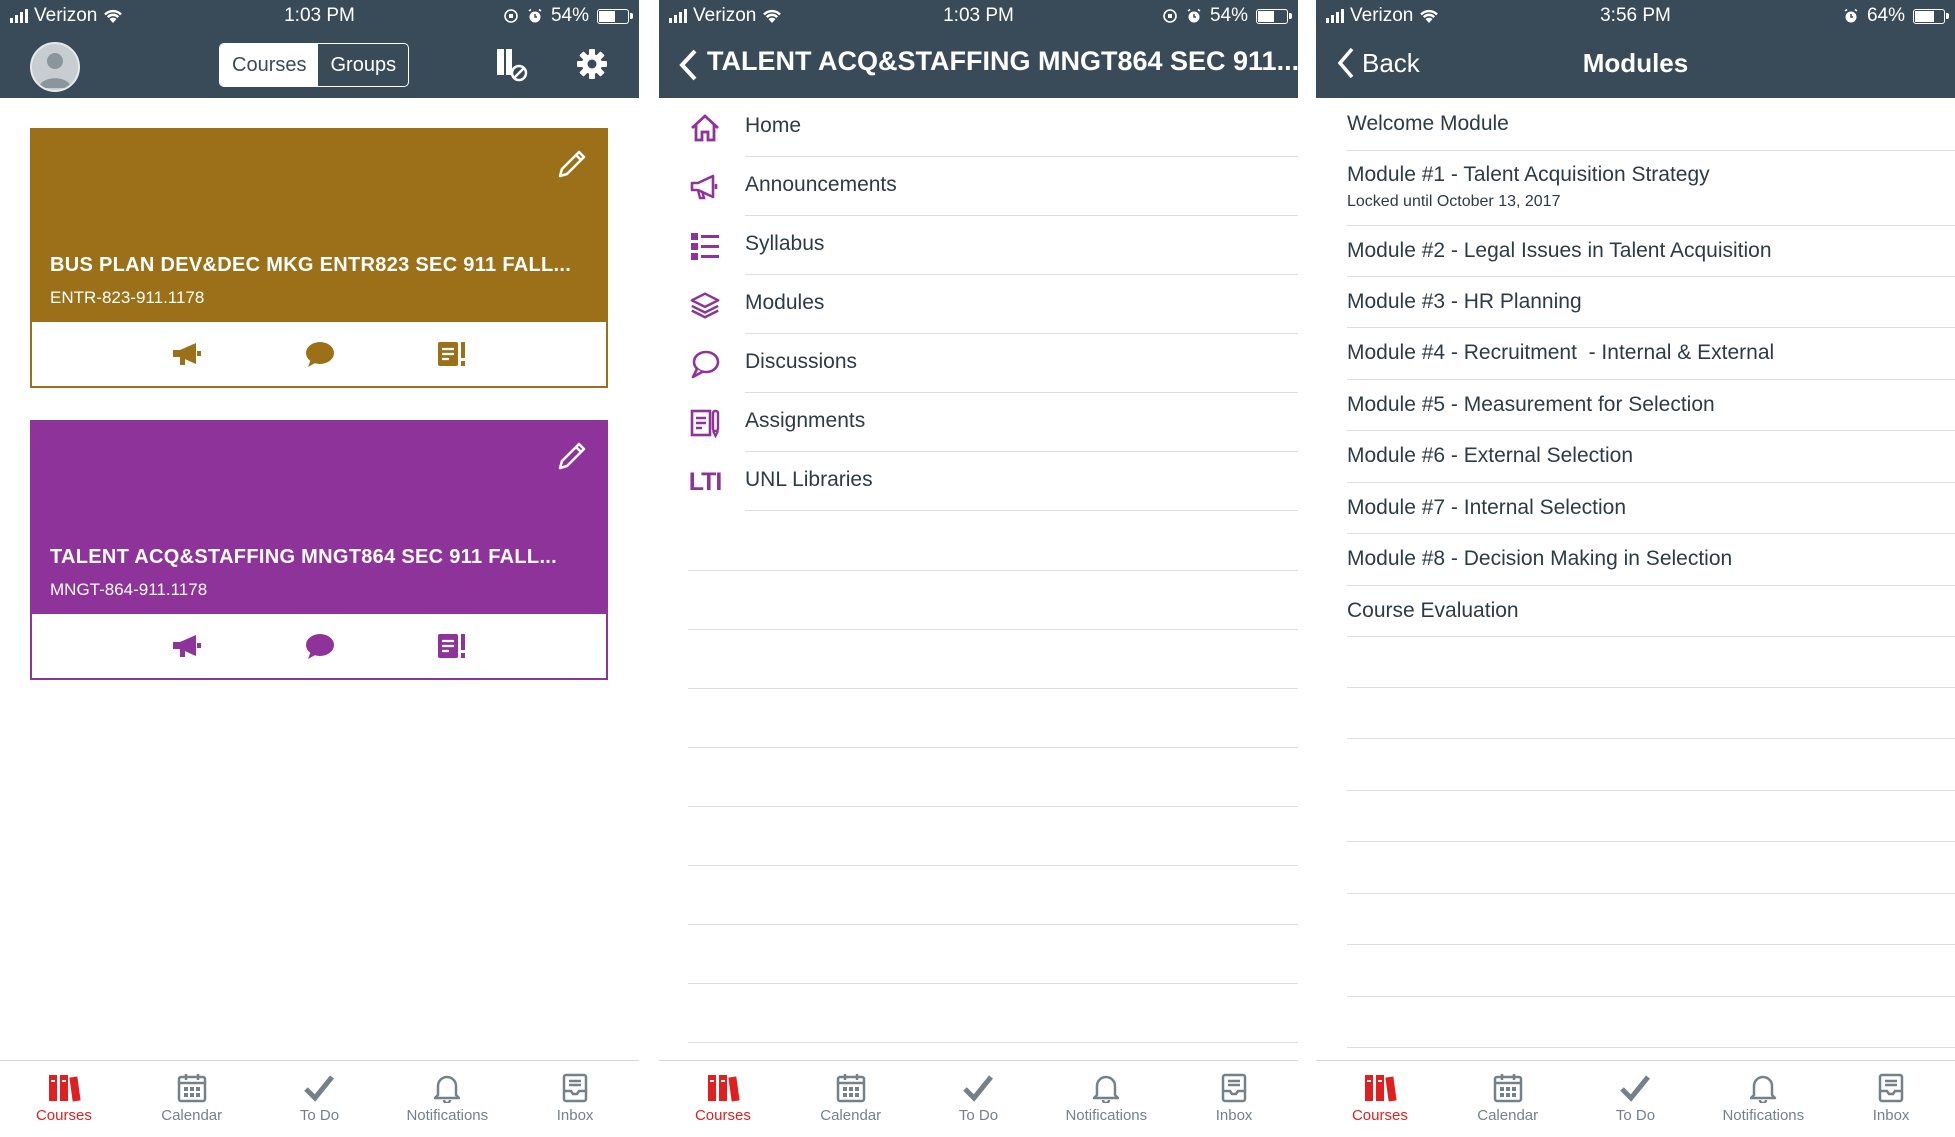 The width and height of the screenshot is (1955, 1137). What do you see at coordinates (821, 184) in the screenshot?
I see `menu-item-label: Announcements` at bounding box center [821, 184].